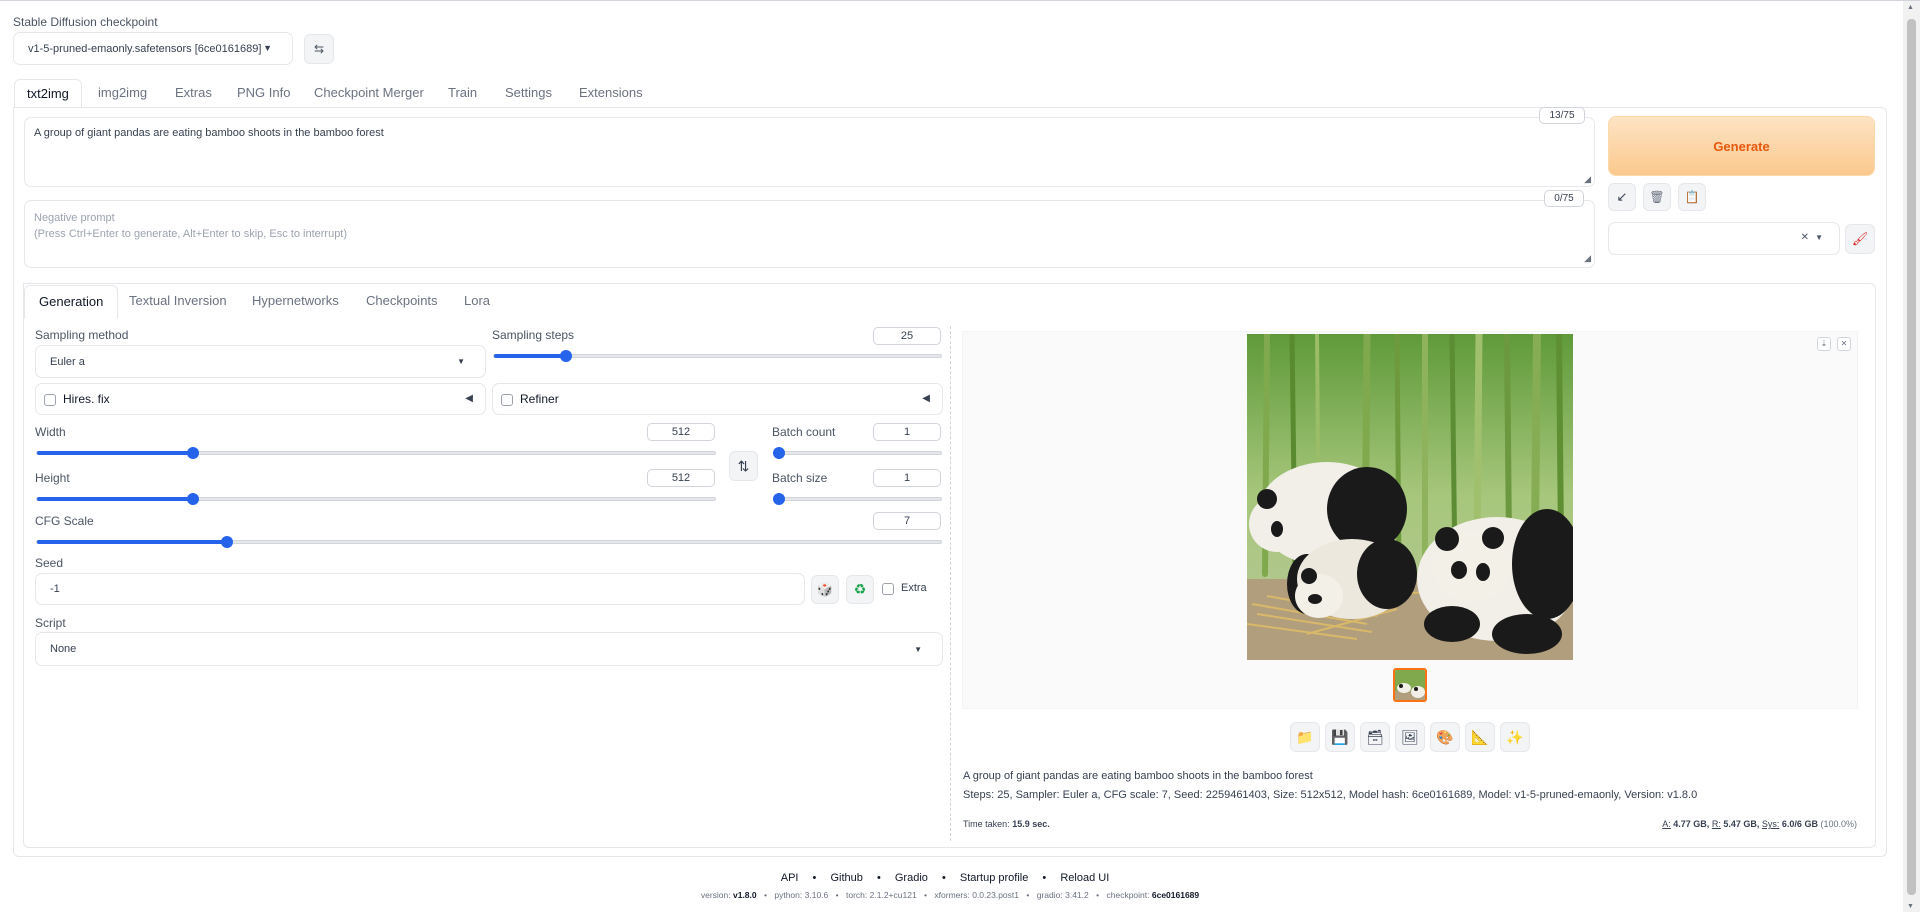 This screenshot has width=1920, height=912. Describe the element at coordinates (1844, 344) in the screenshot. I see `close-icon: ✕` at that location.